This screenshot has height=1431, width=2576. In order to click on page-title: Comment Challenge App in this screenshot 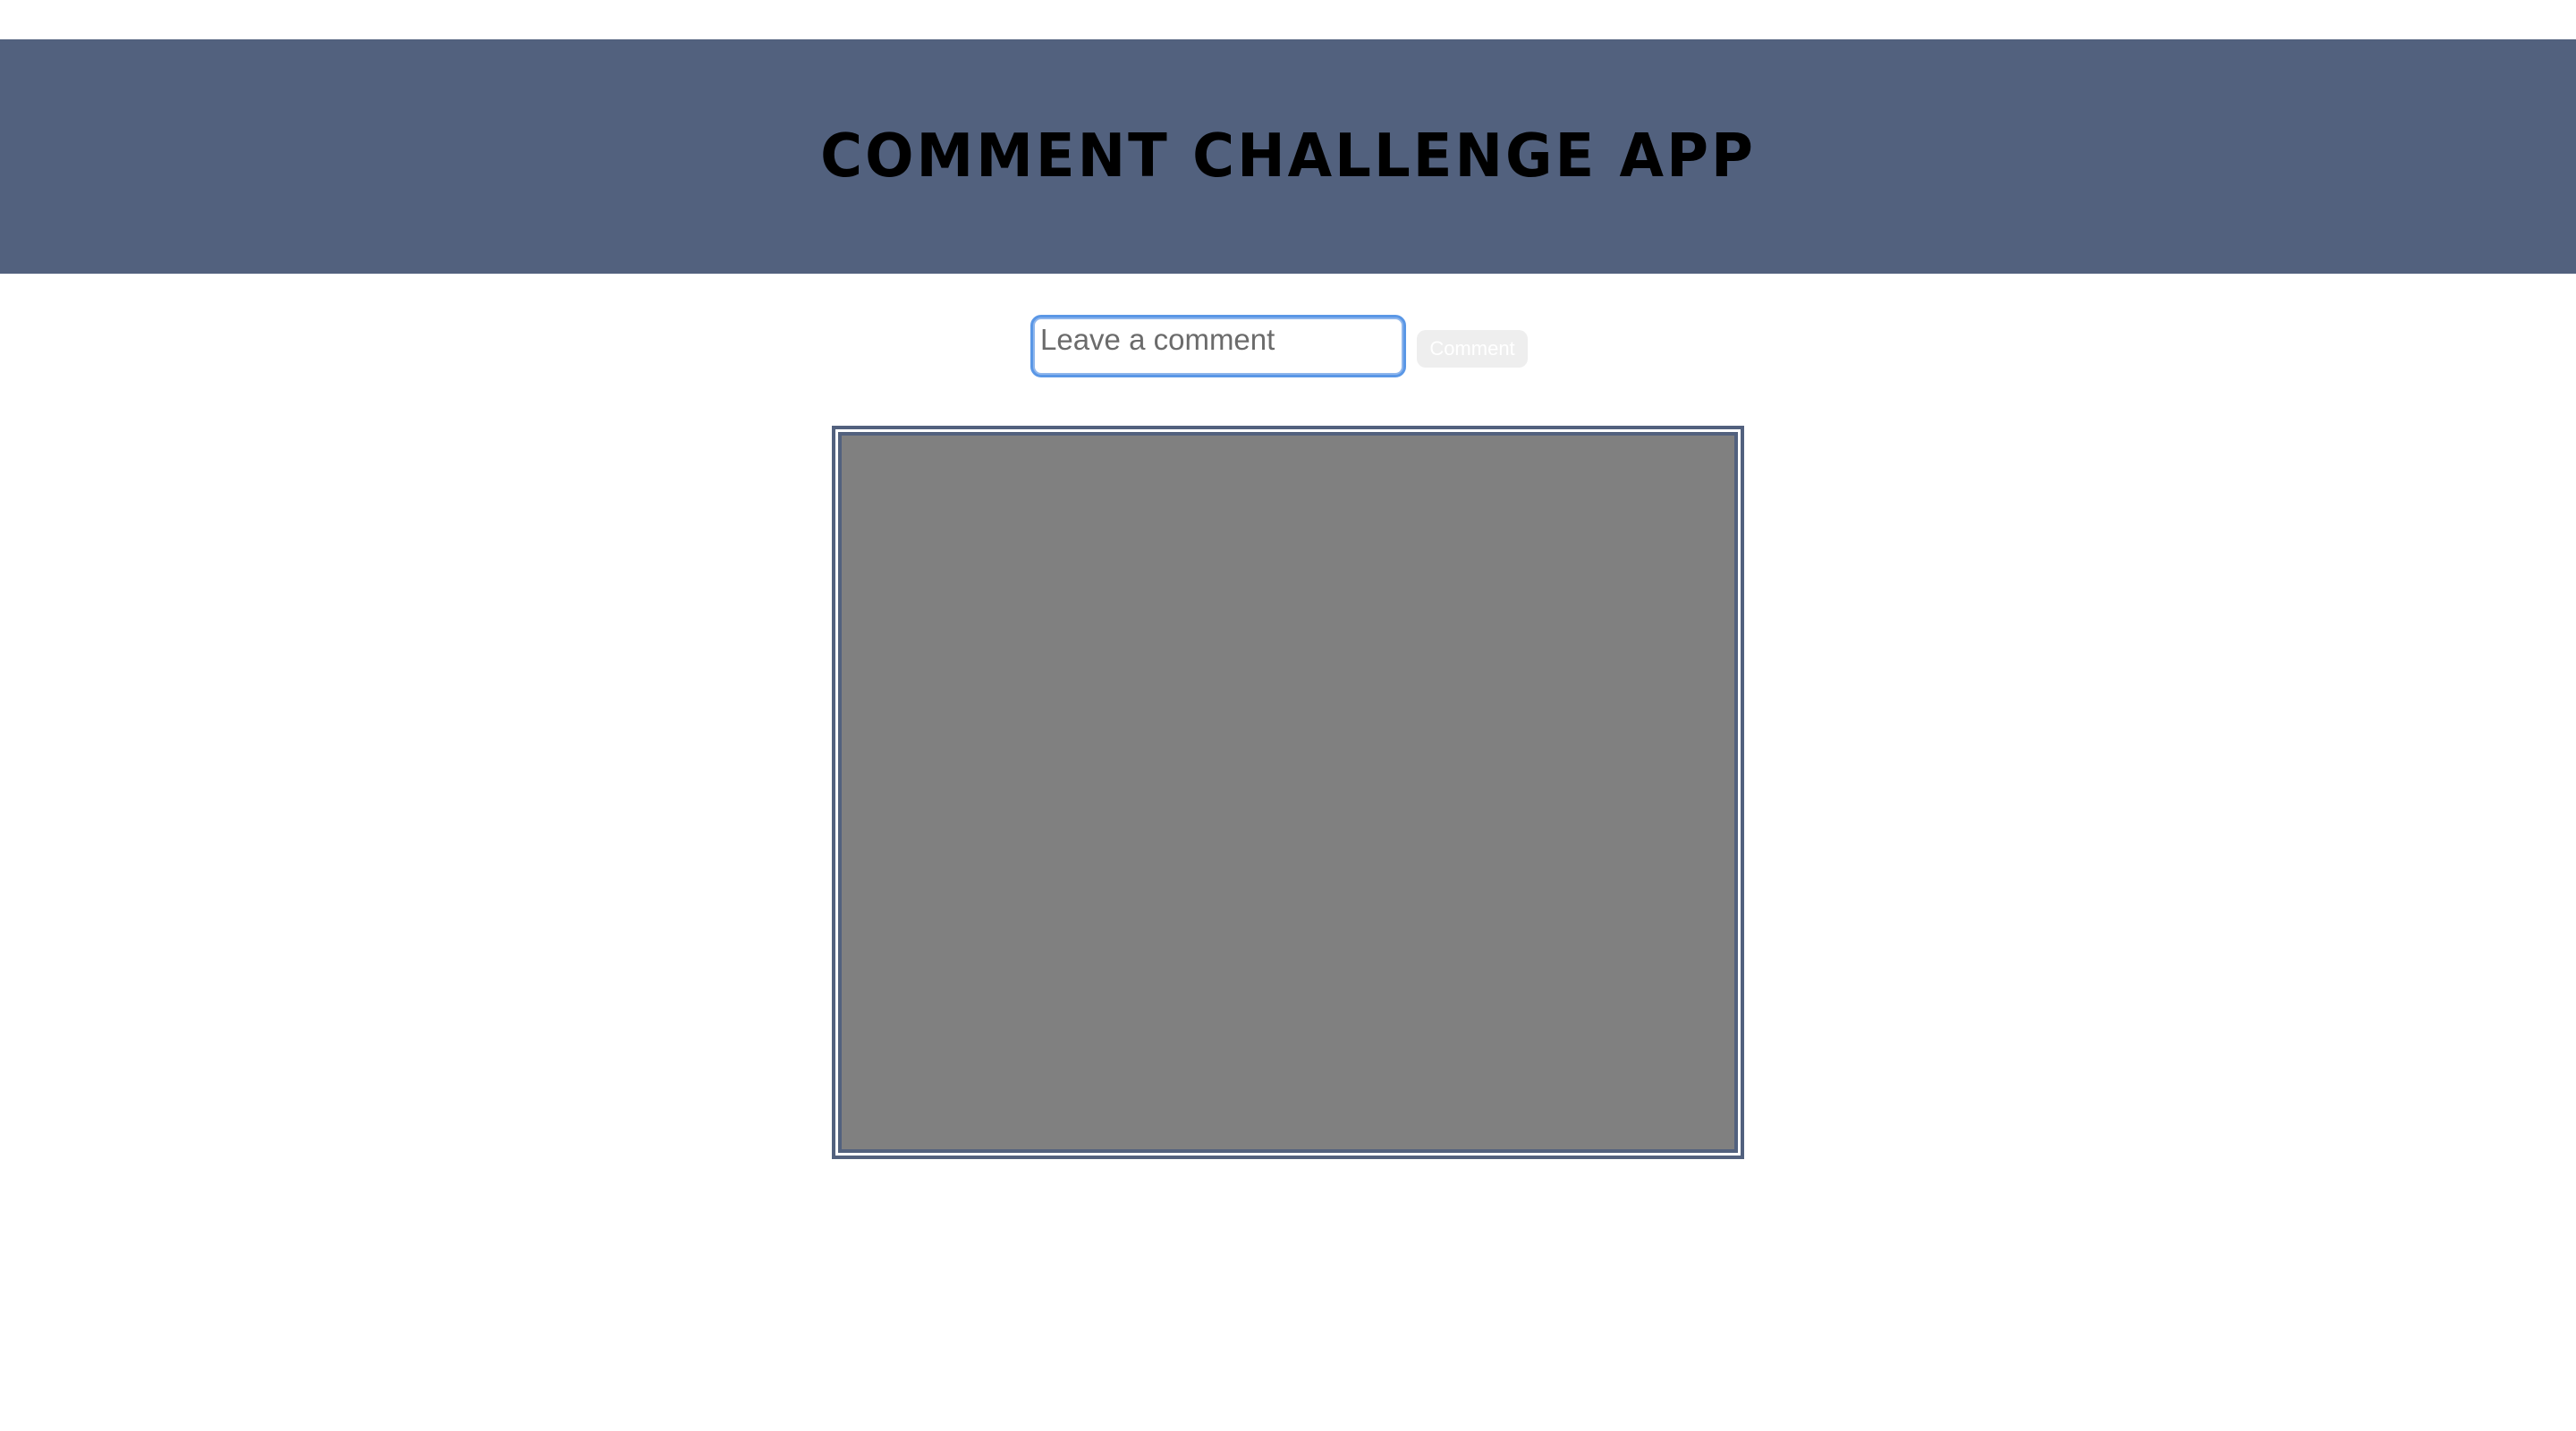, I will do `click(1288, 157)`.